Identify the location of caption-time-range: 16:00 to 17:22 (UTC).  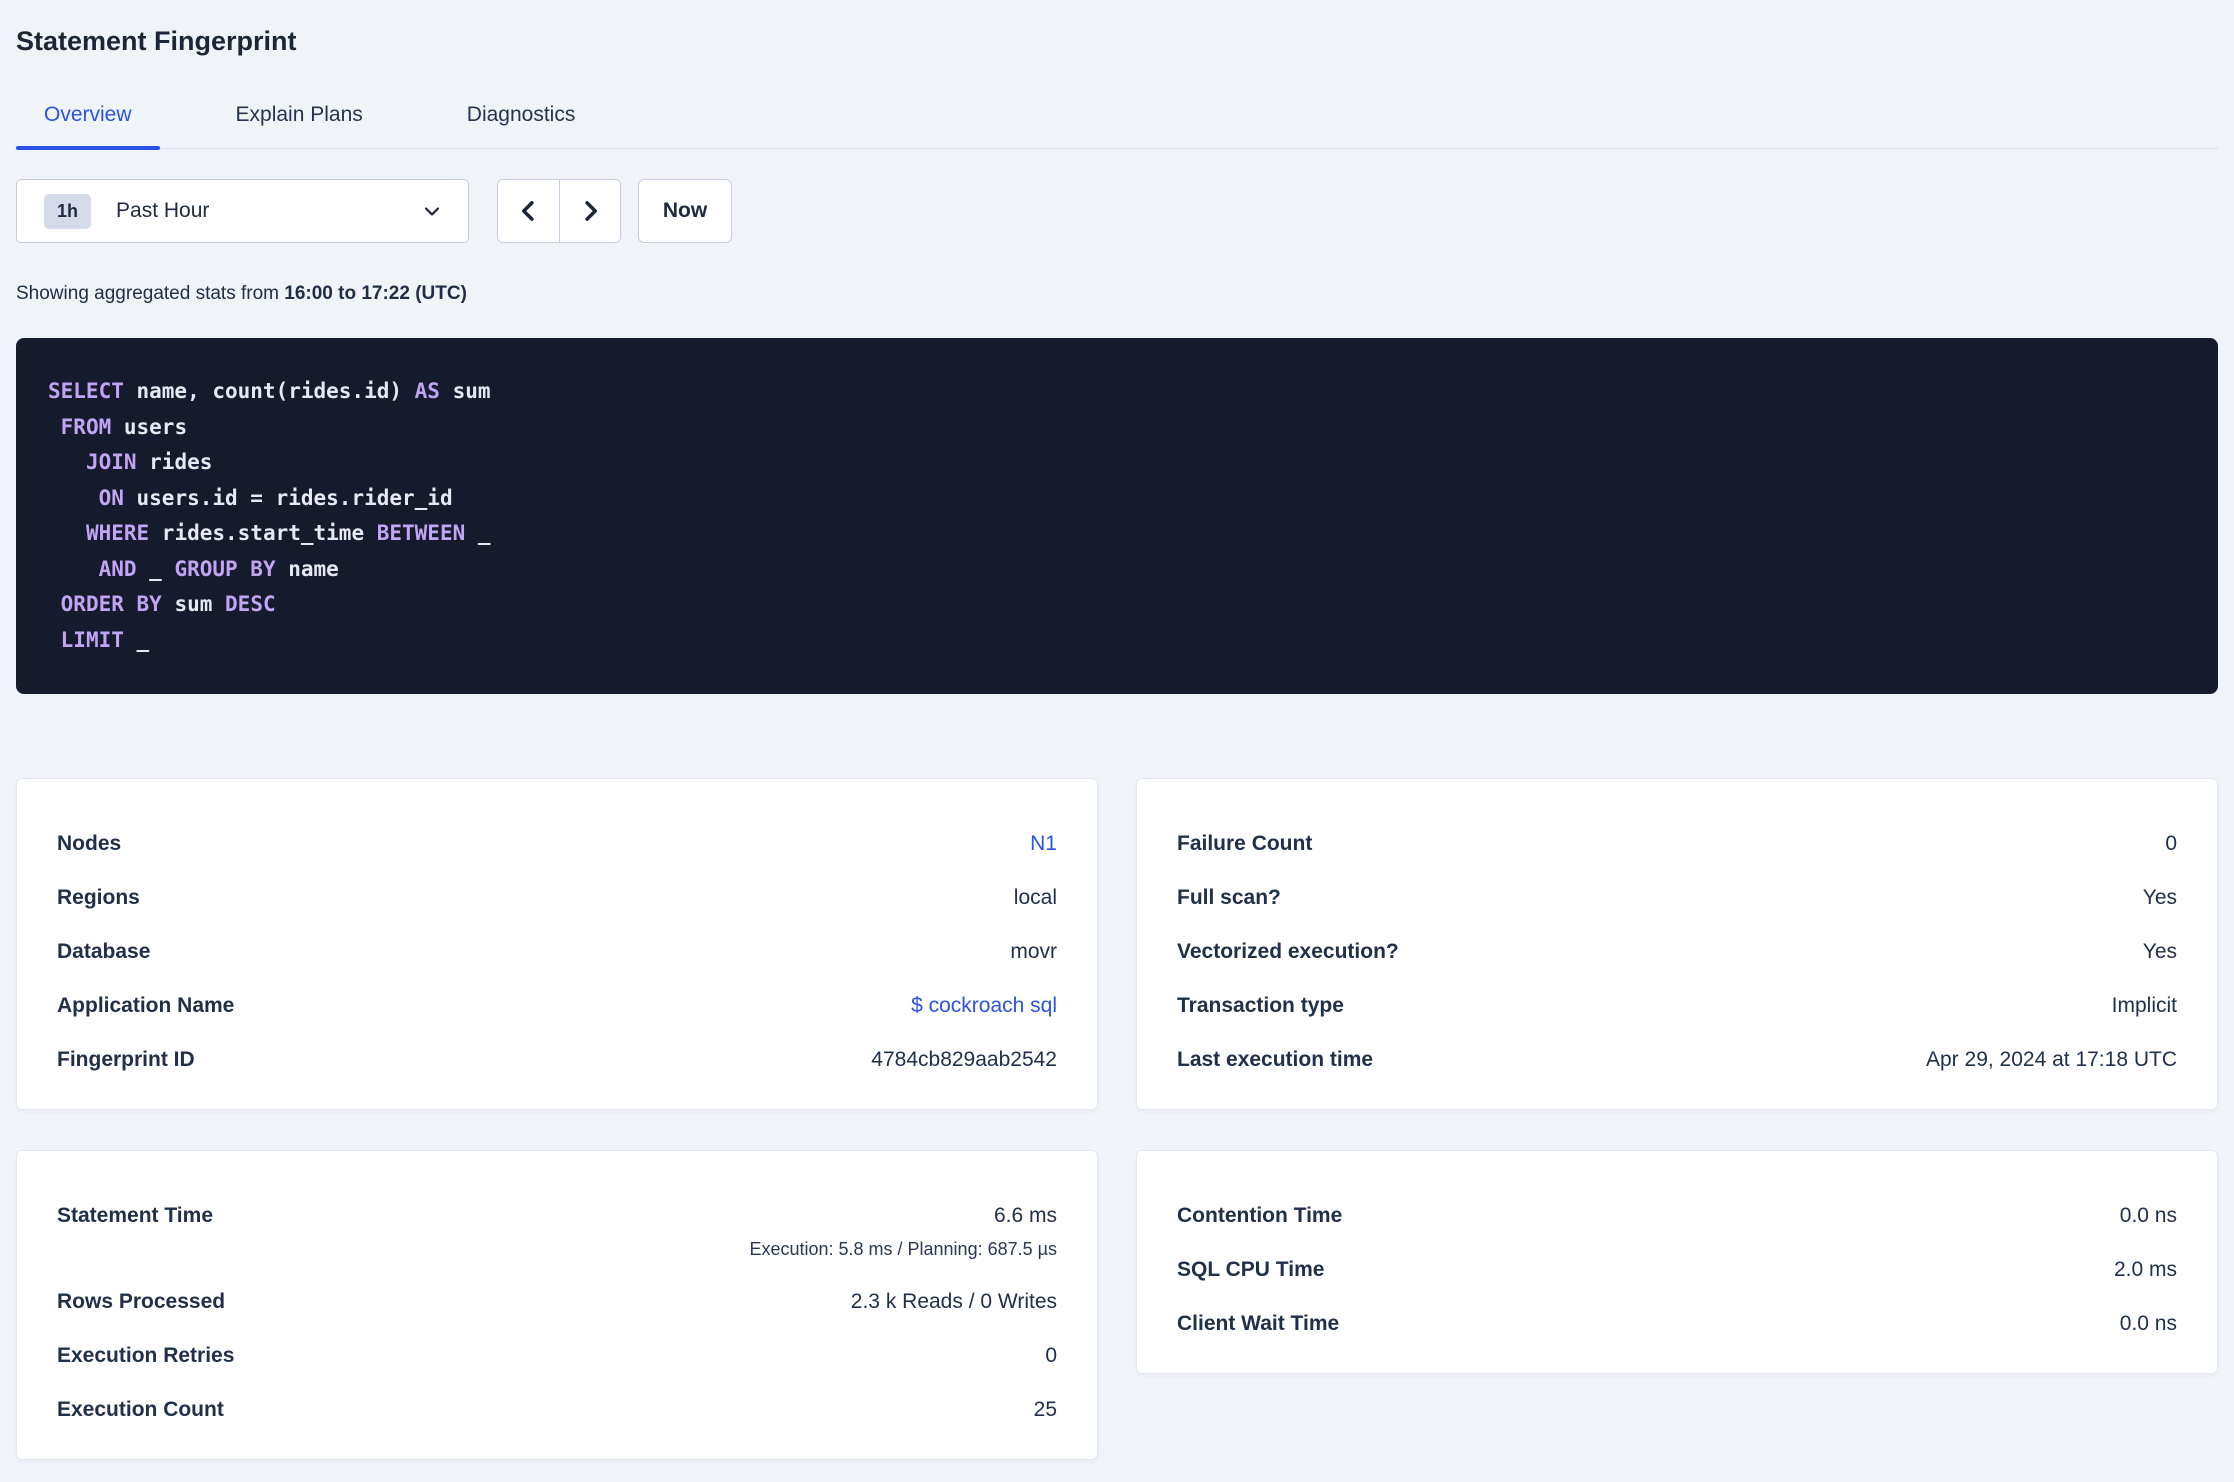
(375, 293).